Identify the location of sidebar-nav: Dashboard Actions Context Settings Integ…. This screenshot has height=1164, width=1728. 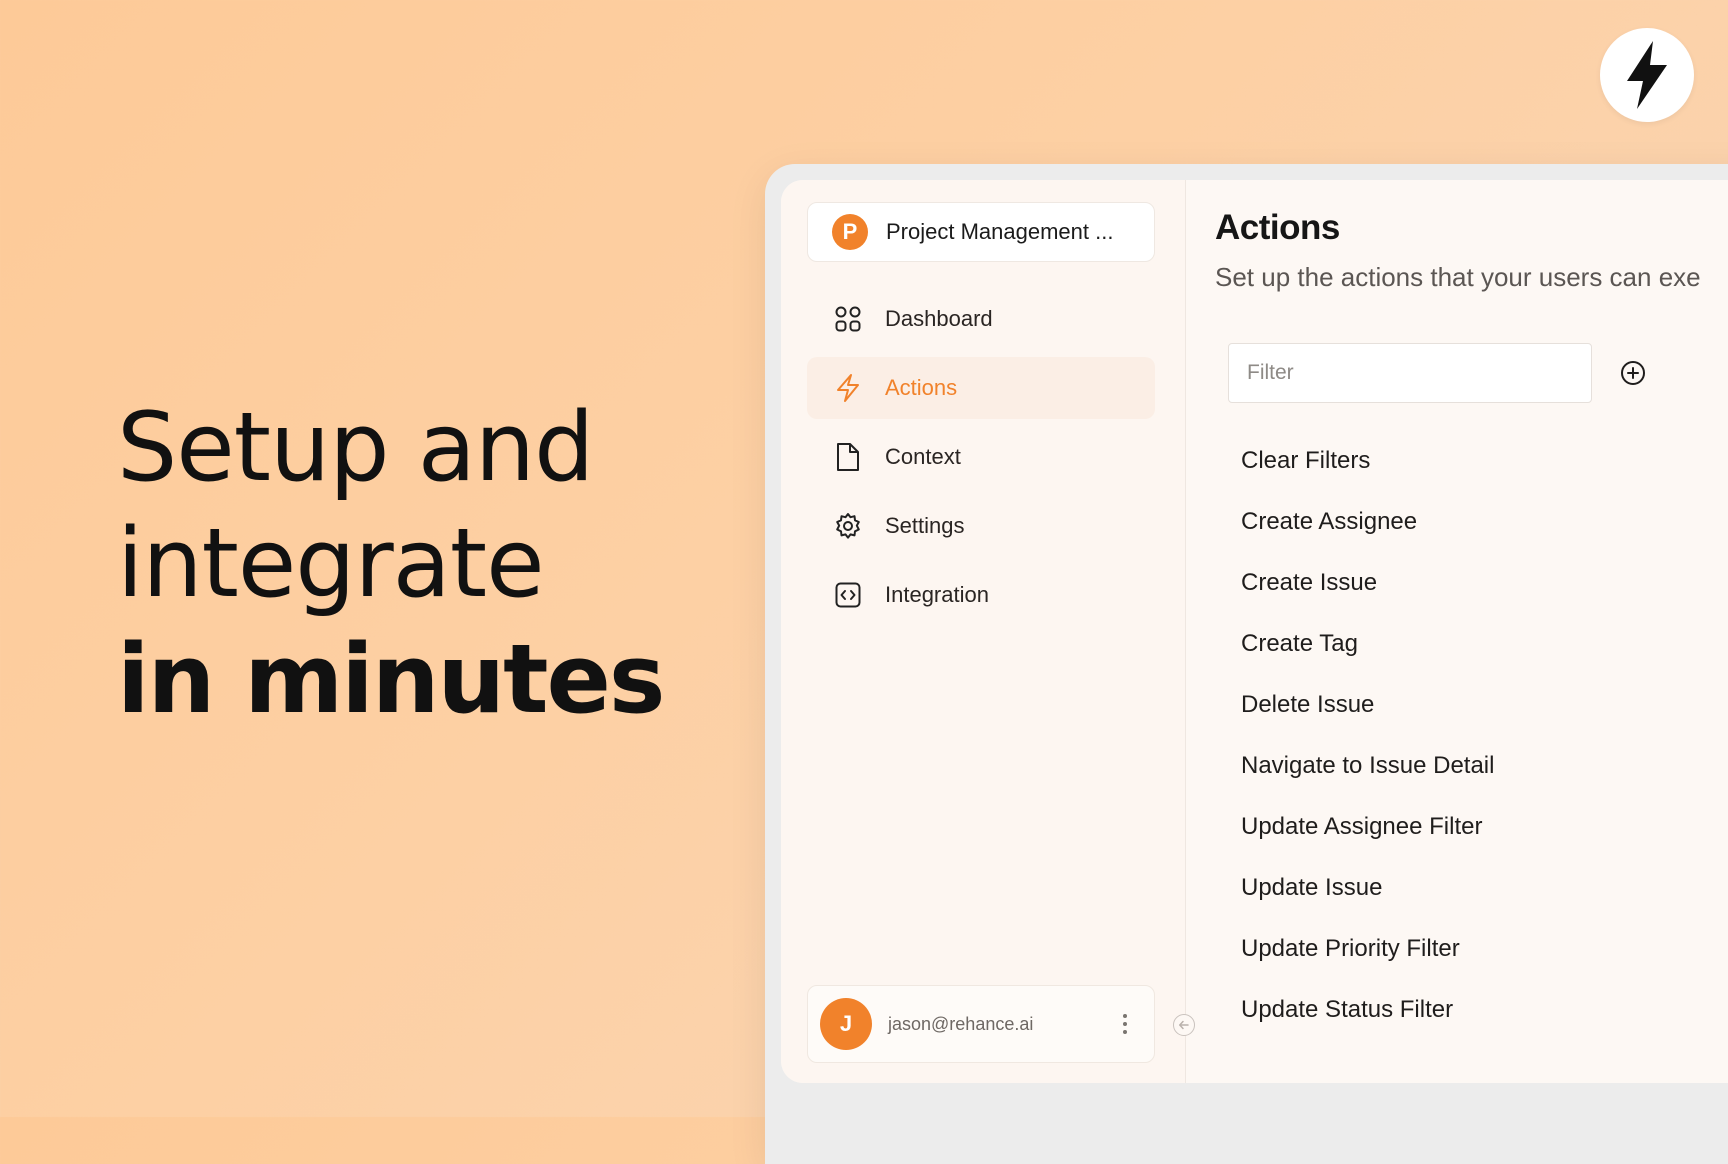
(981, 460).